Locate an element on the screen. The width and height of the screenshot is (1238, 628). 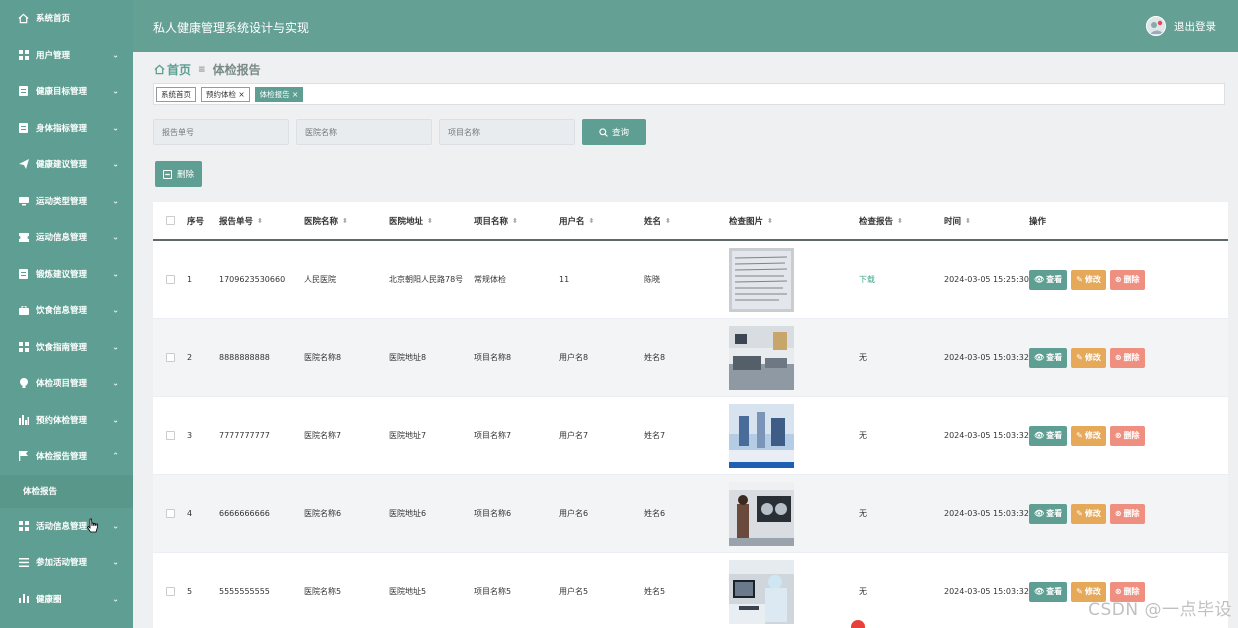
tag-home: 系统首页 is located at coordinates (176, 94).